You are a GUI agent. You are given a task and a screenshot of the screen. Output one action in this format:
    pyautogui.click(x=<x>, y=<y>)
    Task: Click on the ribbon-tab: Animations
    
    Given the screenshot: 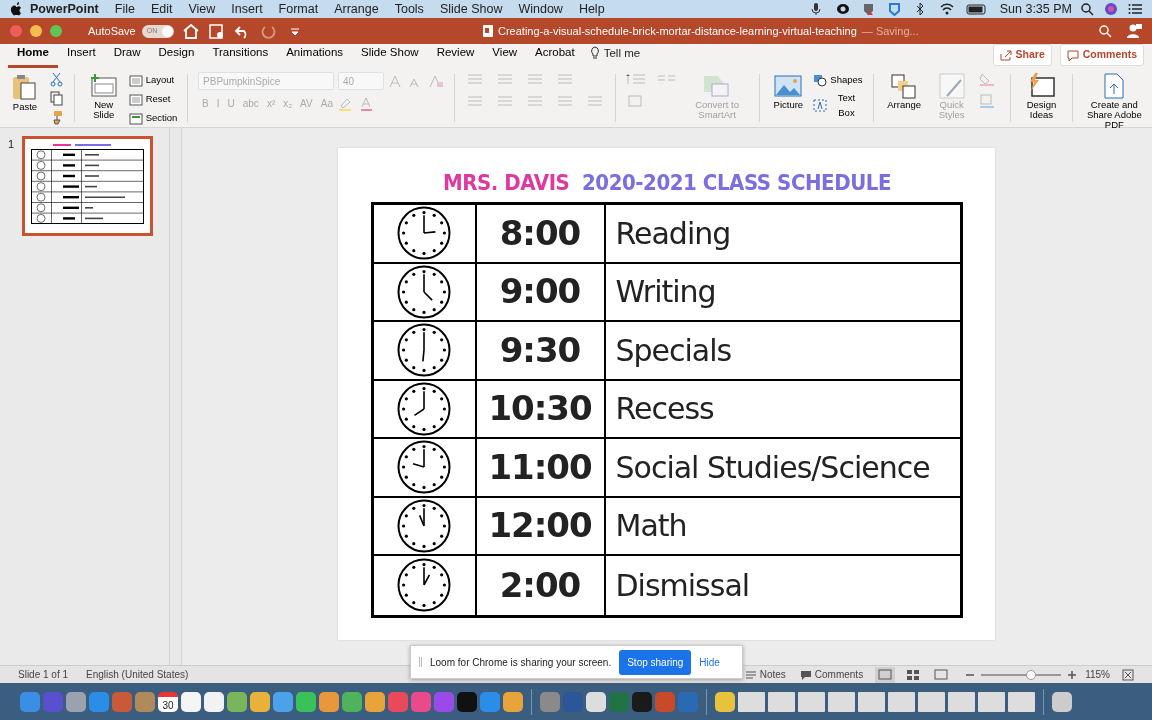 What is the action you would take?
    pyautogui.click(x=315, y=55)
    